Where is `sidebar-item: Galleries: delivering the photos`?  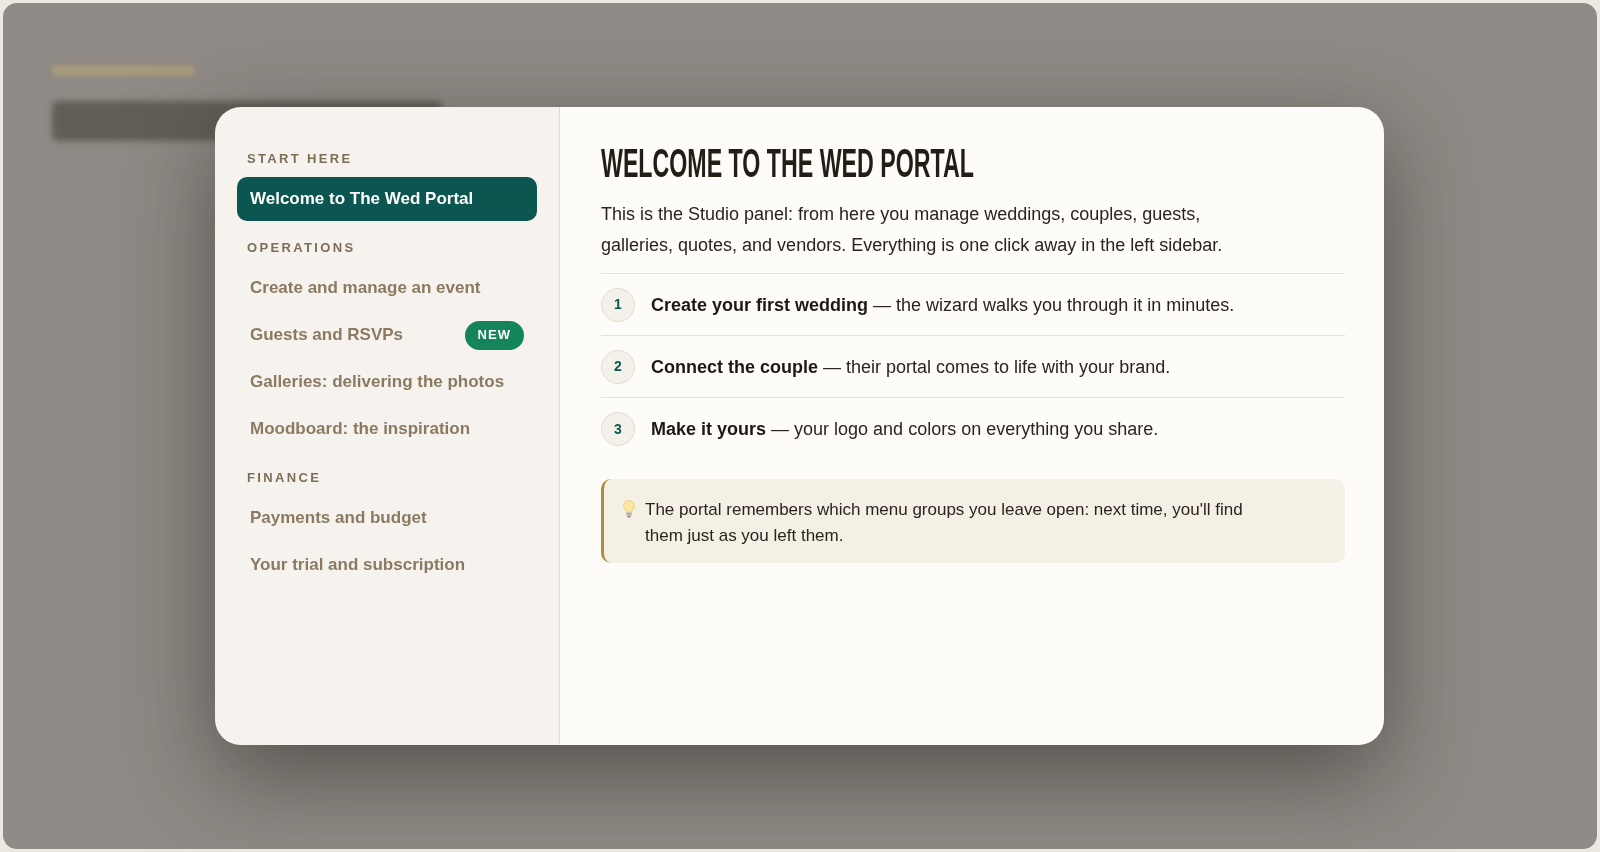
sidebar-item: Galleries: delivering the photos is located at coordinates (387, 382).